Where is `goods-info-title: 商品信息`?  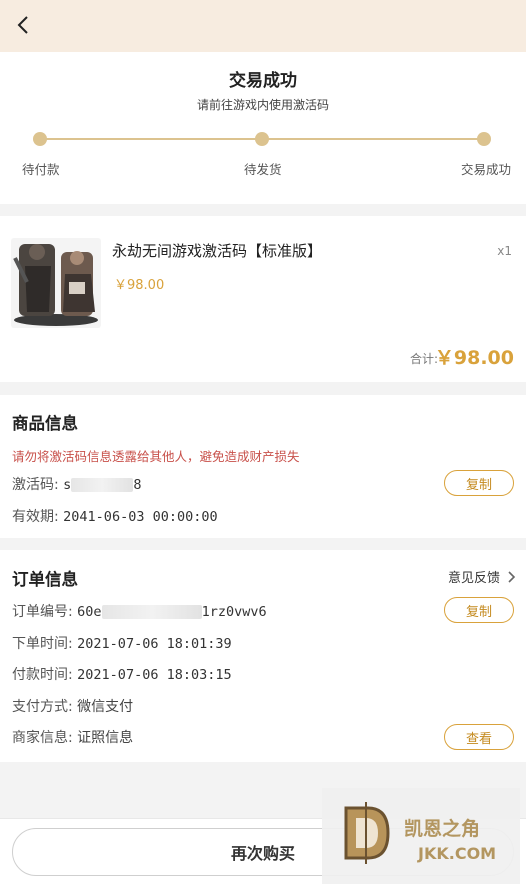
goods-info-title: 商品信息 is located at coordinates (45, 423).